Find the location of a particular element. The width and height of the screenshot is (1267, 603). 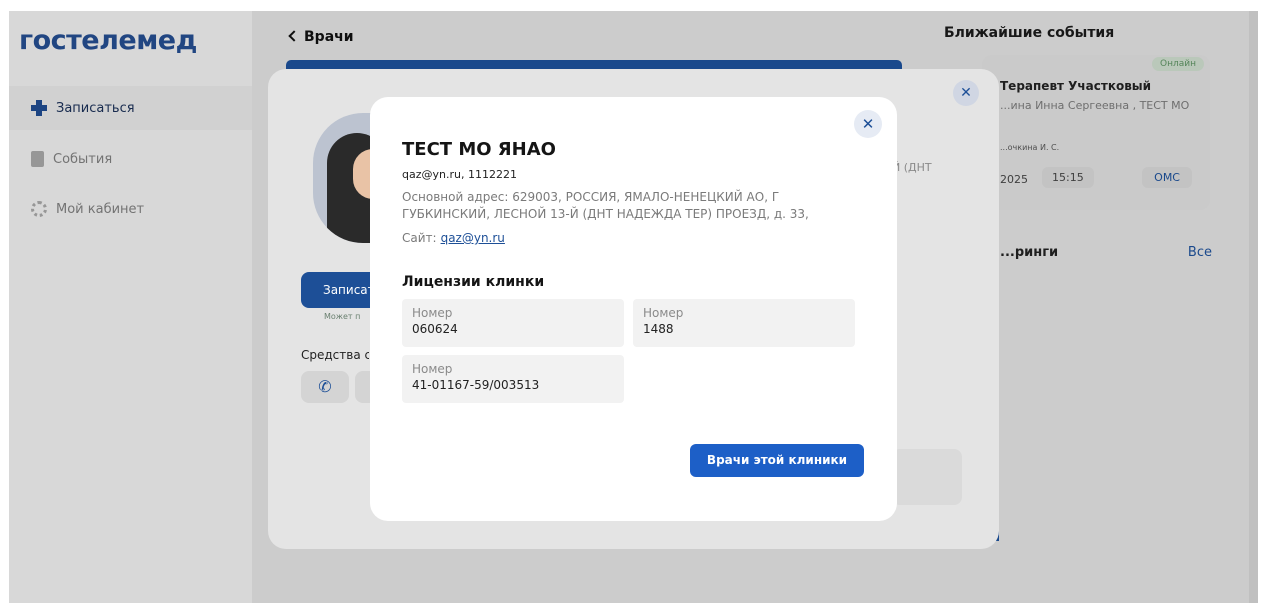

book-hint: Может п is located at coordinates (342, 316).